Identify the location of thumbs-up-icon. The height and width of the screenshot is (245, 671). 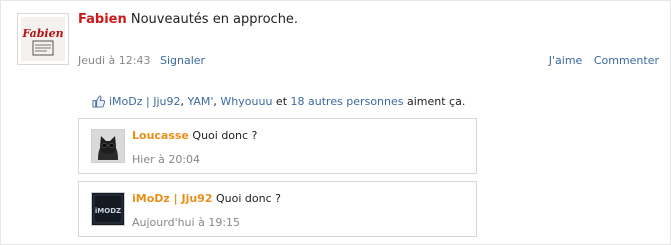
(98, 101).